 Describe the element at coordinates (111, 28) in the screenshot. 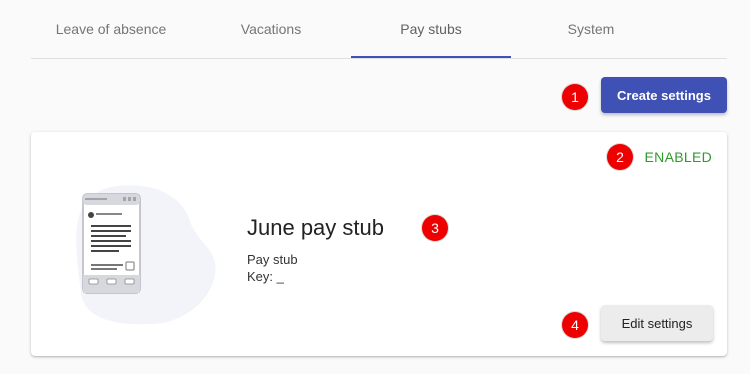

I see `tab-leave-of-absence: Leave of absence` at that location.